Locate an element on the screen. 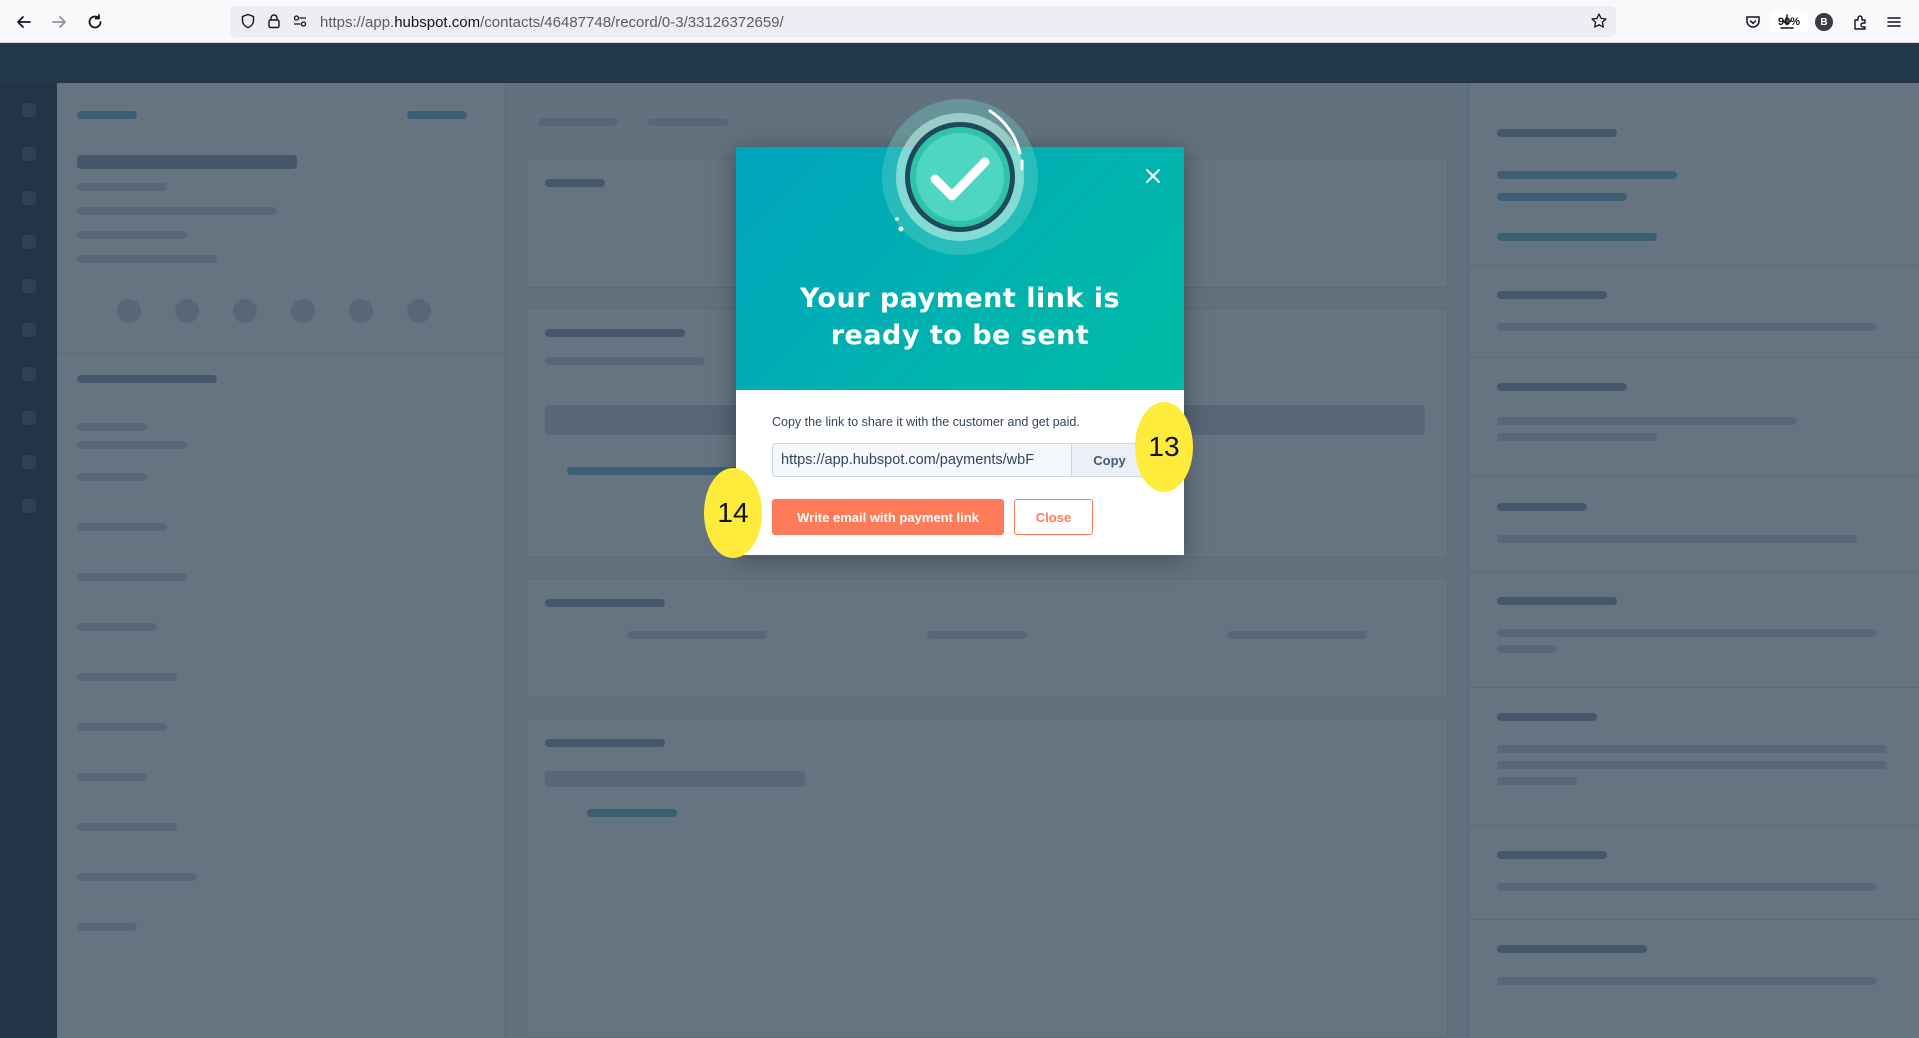 The image size is (1919, 1038). success-check-icon is located at coordinates (960, 177).